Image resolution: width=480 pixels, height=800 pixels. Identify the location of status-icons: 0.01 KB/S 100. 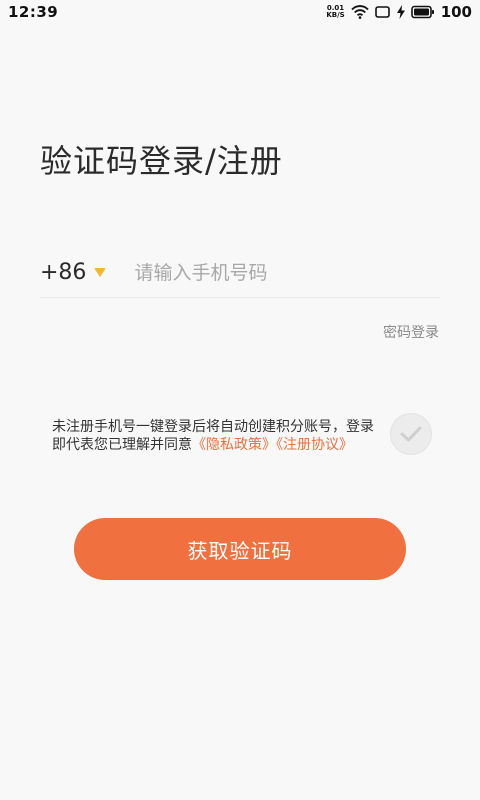
(399, 12).